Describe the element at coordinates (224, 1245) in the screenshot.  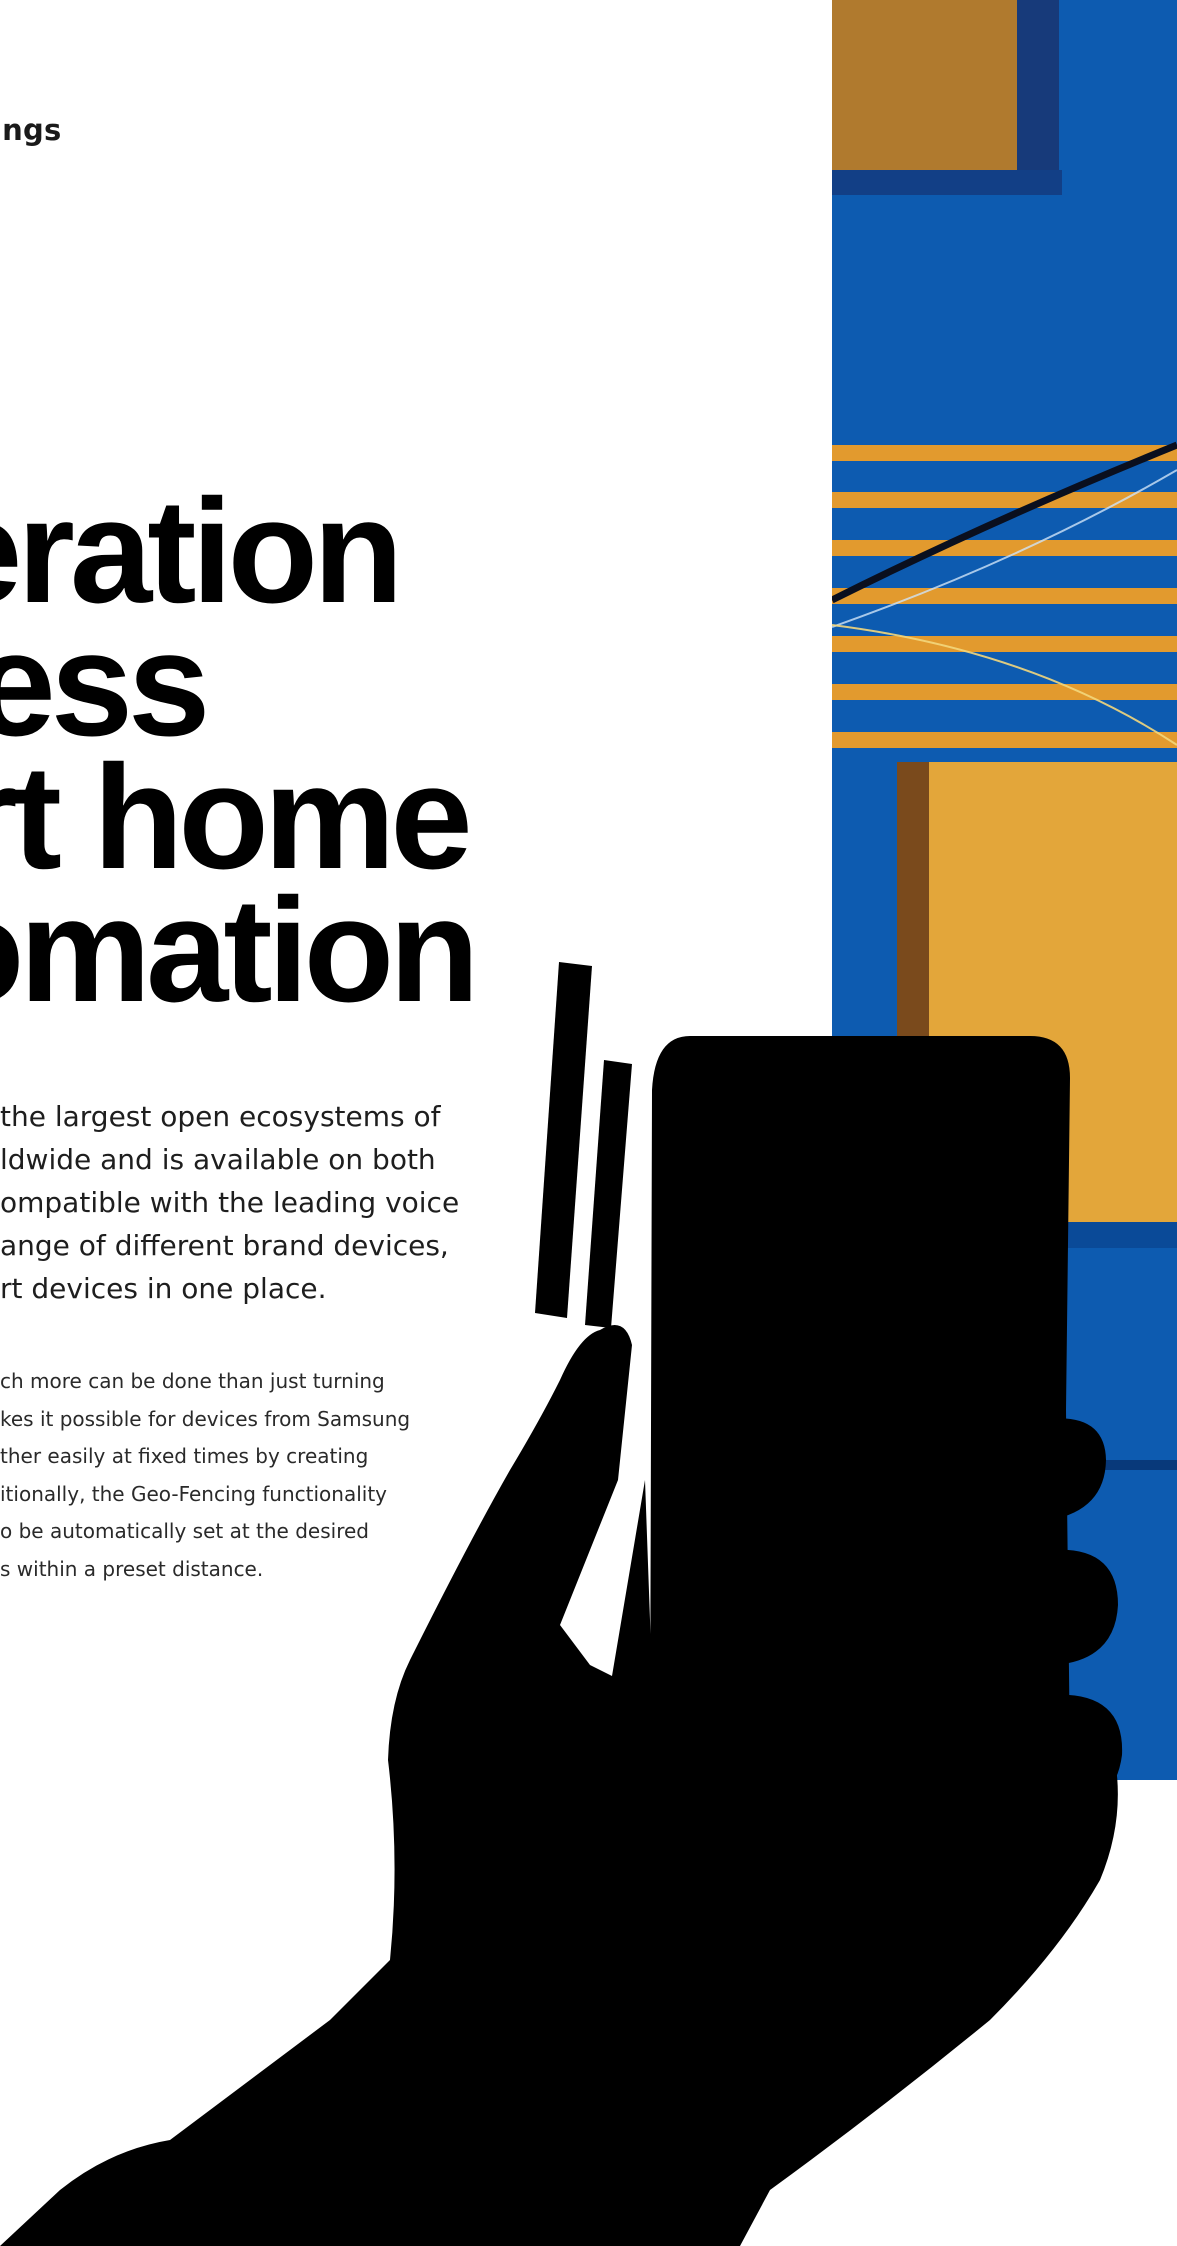
I see `intro-line: ange of different brand devices,` at that location.